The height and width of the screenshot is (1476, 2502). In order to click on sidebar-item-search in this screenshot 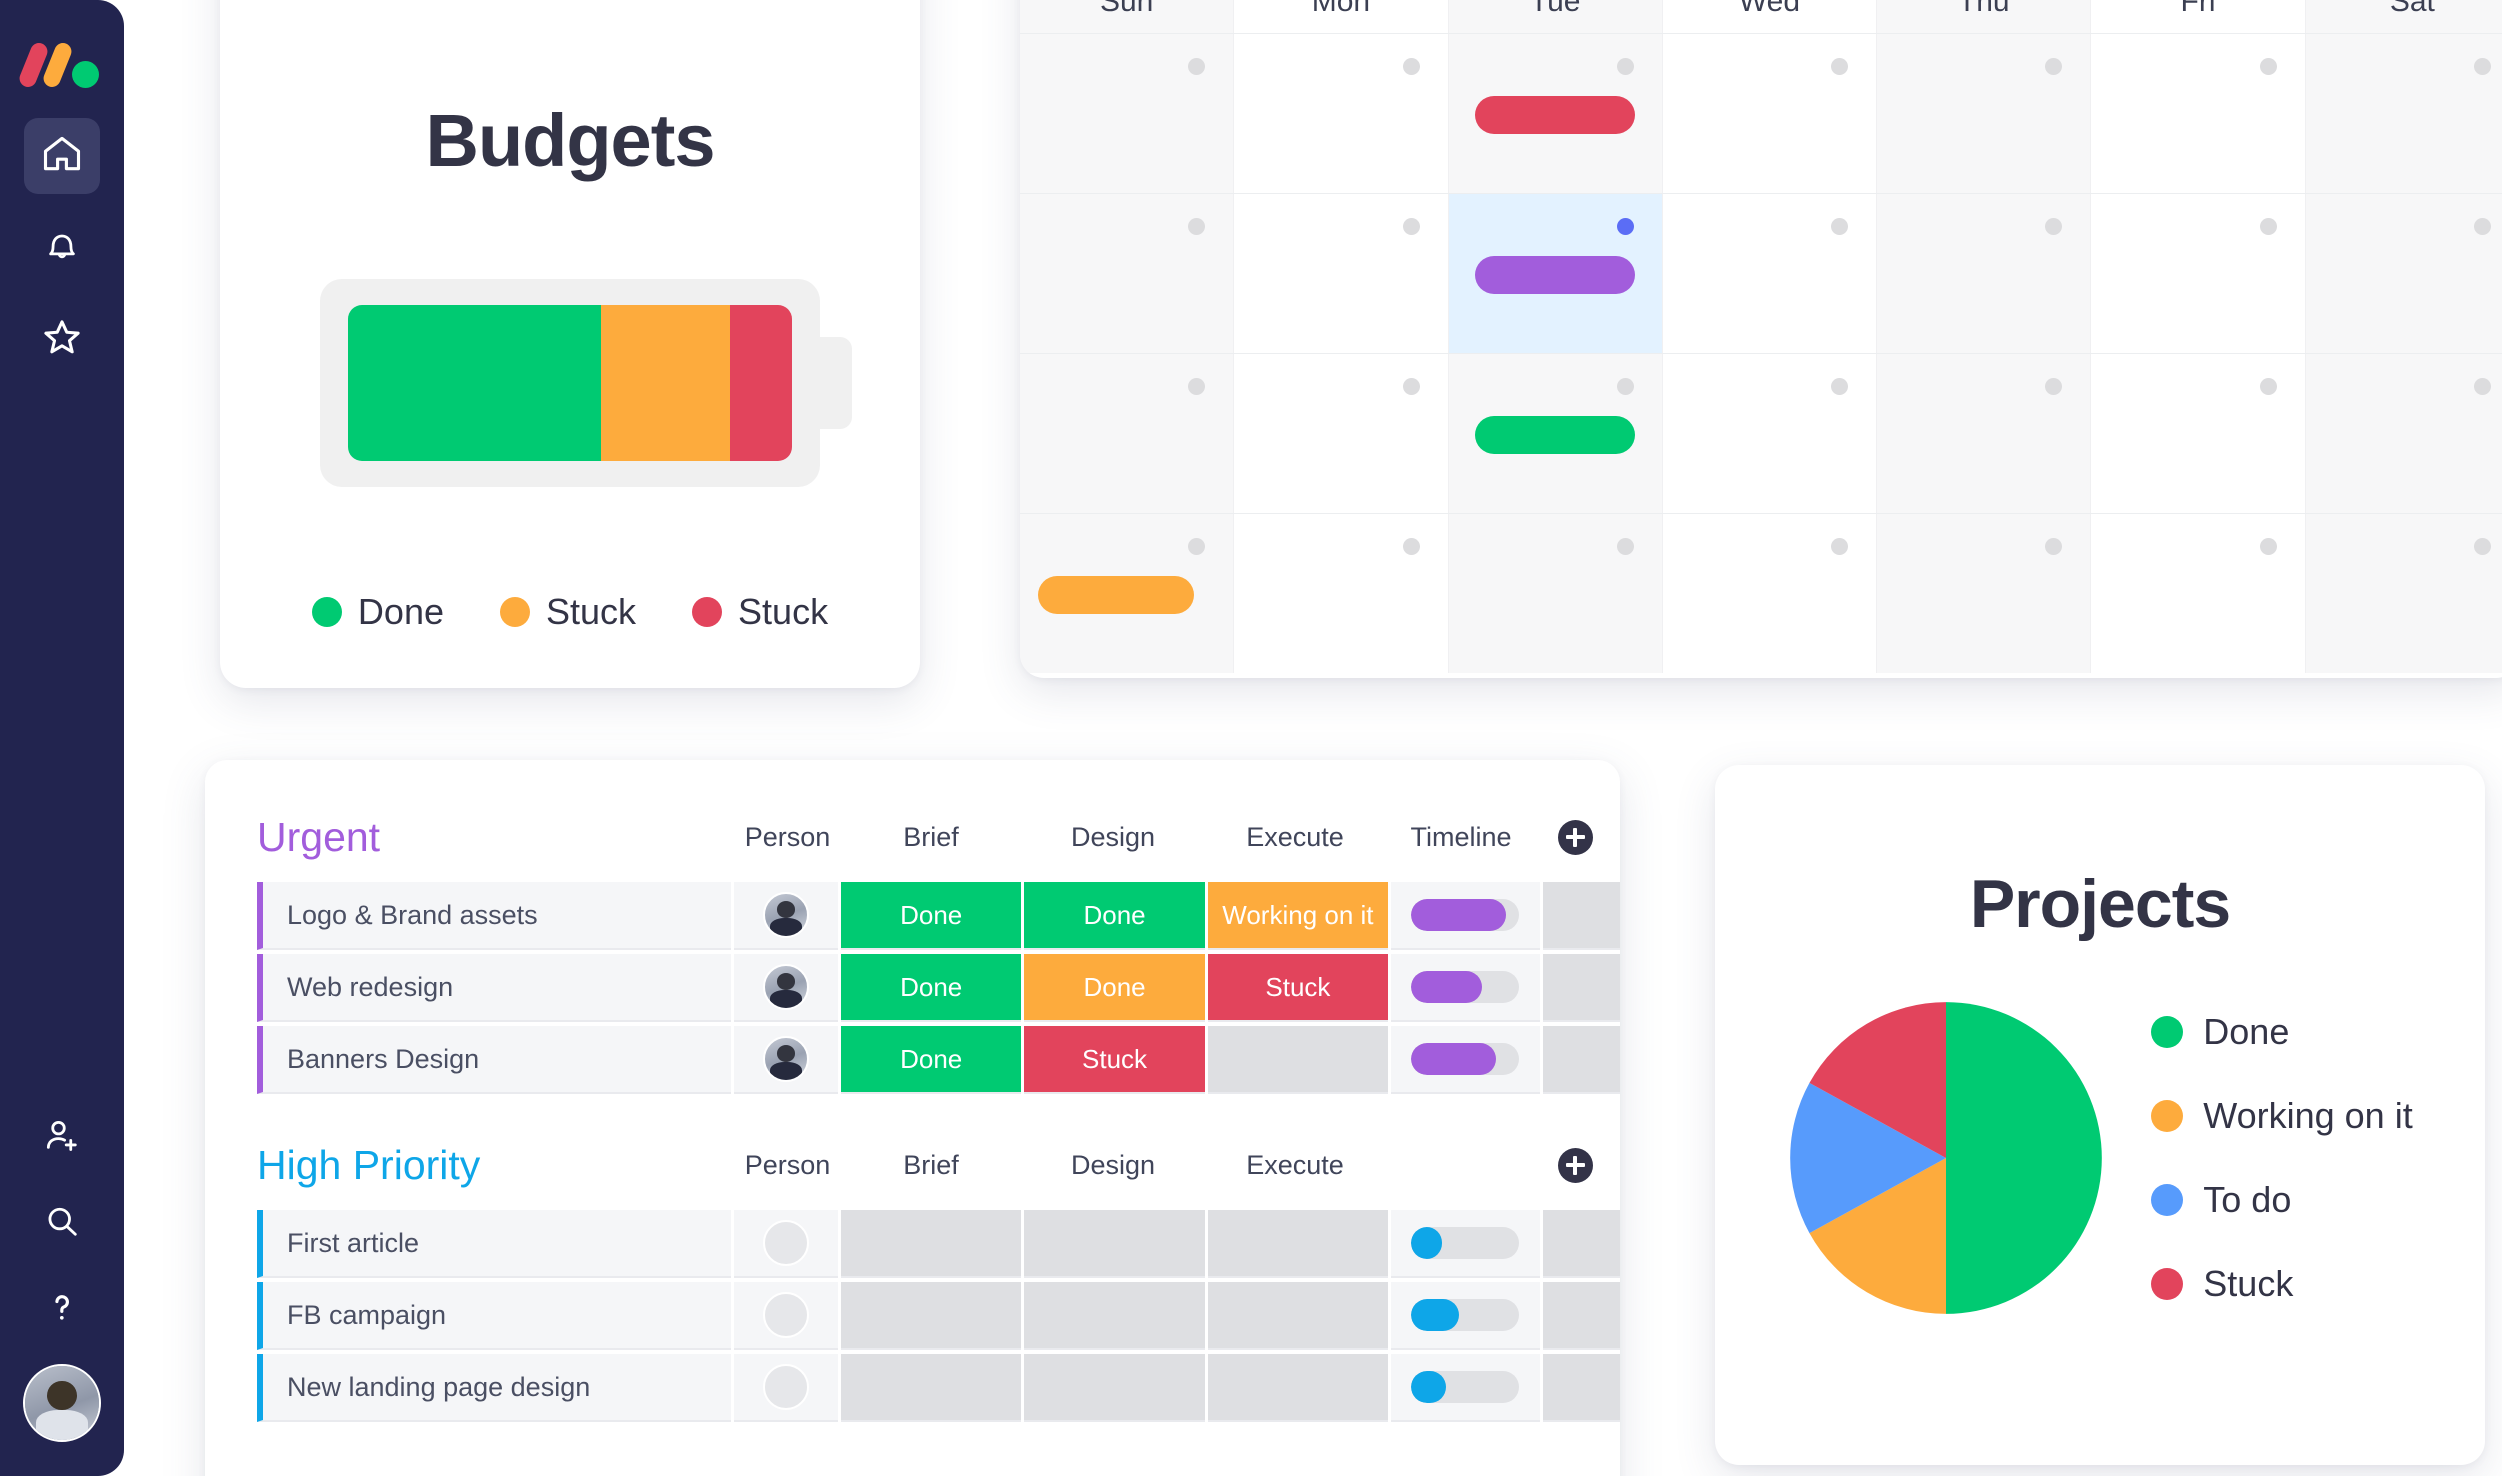, I will do `click(62, 1224)`.